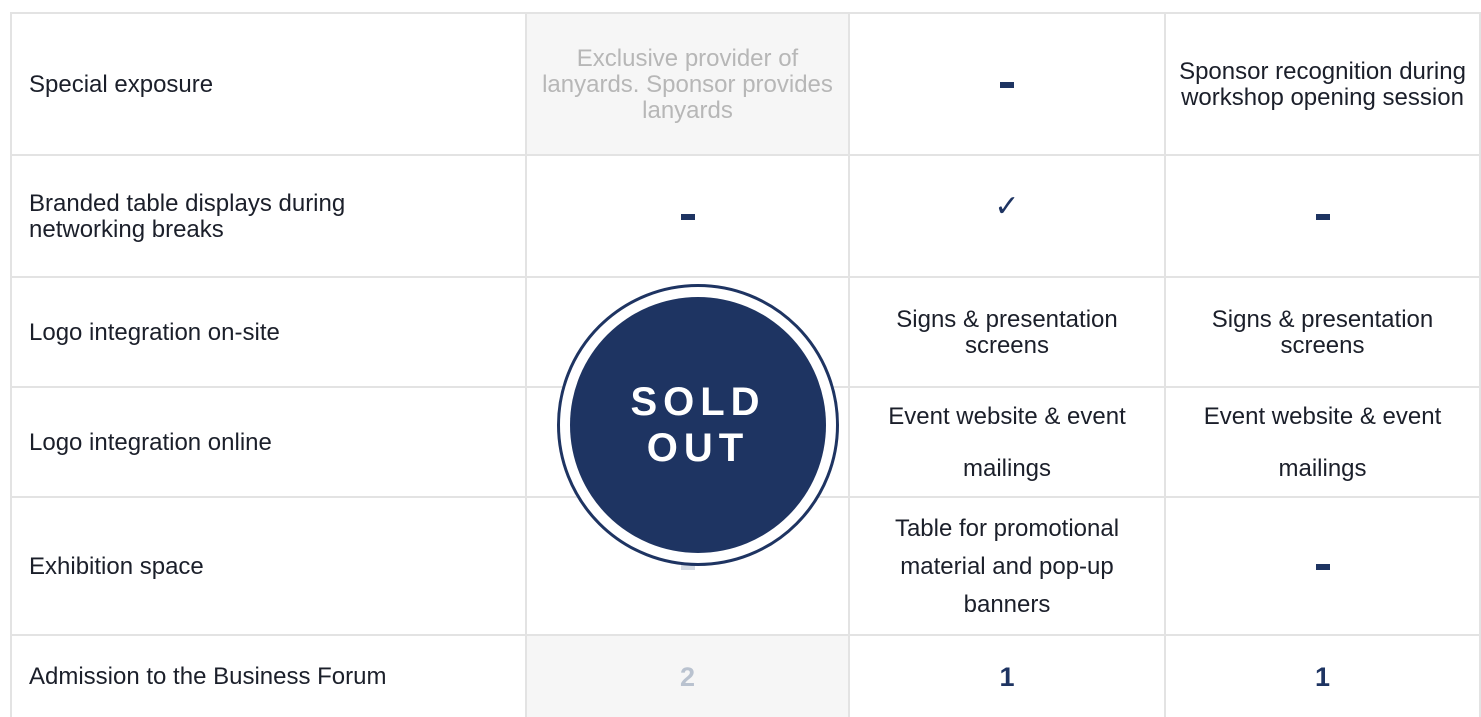  Describe the element at coordinates (267, 567) in the screenshot. I see `row-label: Exhibition space` at that location.